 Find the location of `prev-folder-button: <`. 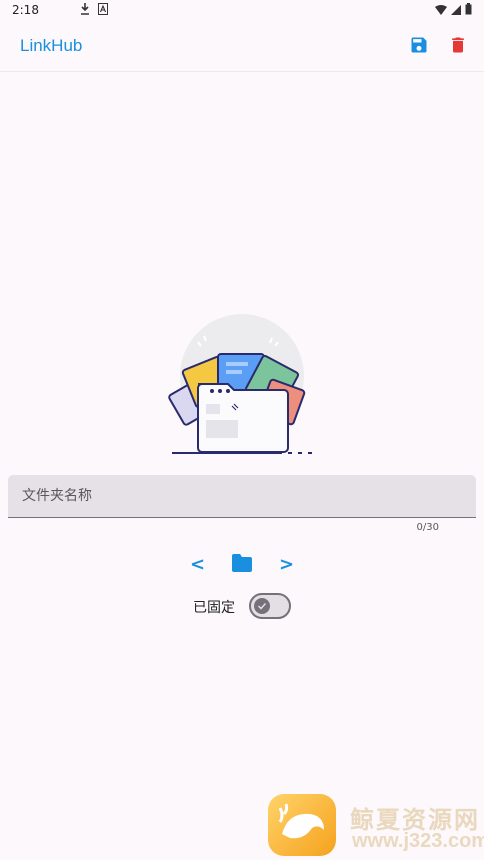

prev-folder-button: < is located at coordinates (197, 564).